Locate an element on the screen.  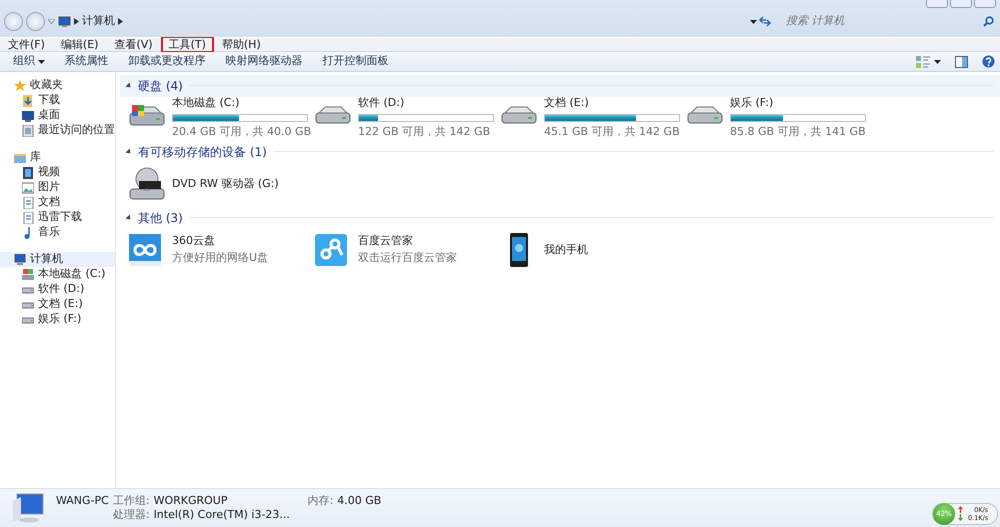
sidebar-item: 音乐 is located at coordinates (57, 232).